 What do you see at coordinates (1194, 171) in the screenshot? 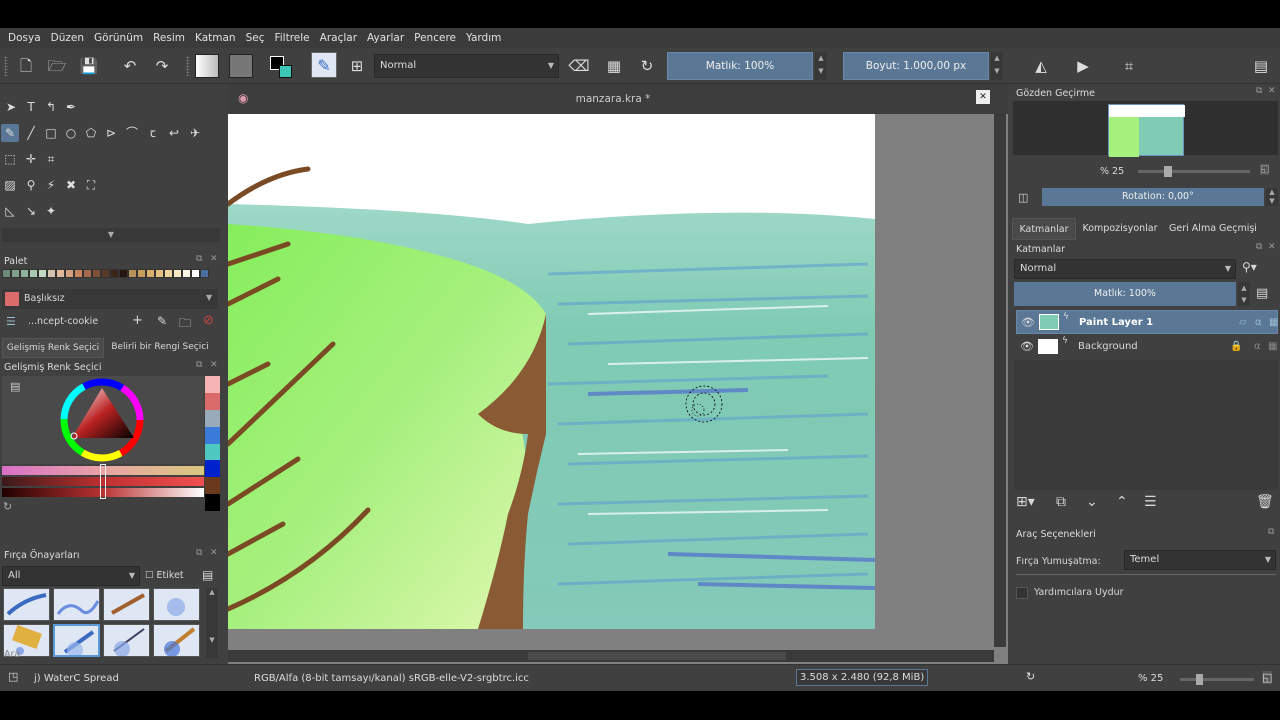
I see `overview-zoom-slider` at bounding box center [1194, 171].